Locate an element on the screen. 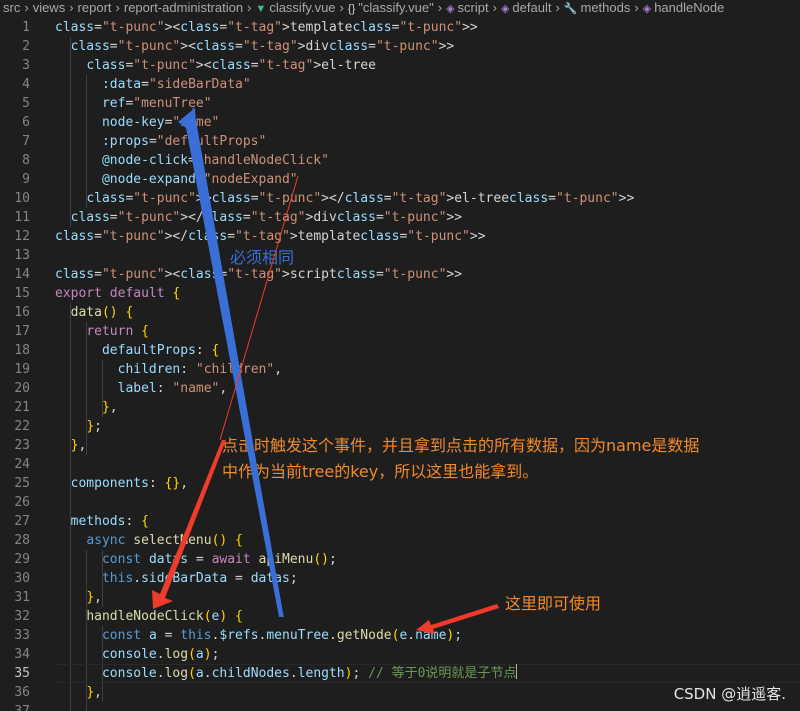 This screenshot has height=711, width=800. breadcrumb-item: ◈ handleNode is located at coordinates (684, 8).